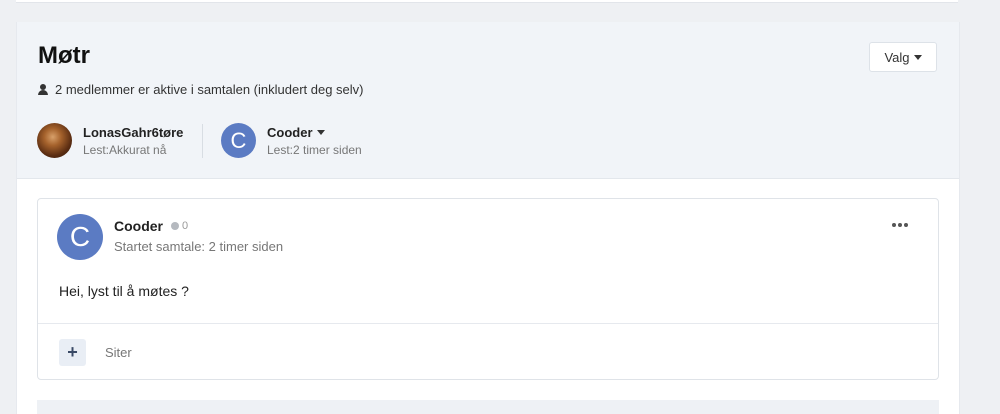  What do you see at coordinates (314, 149) in the screenshot?
I see `participant-read-status: Lest:2 timer siden` at bounding box center [314, 149].